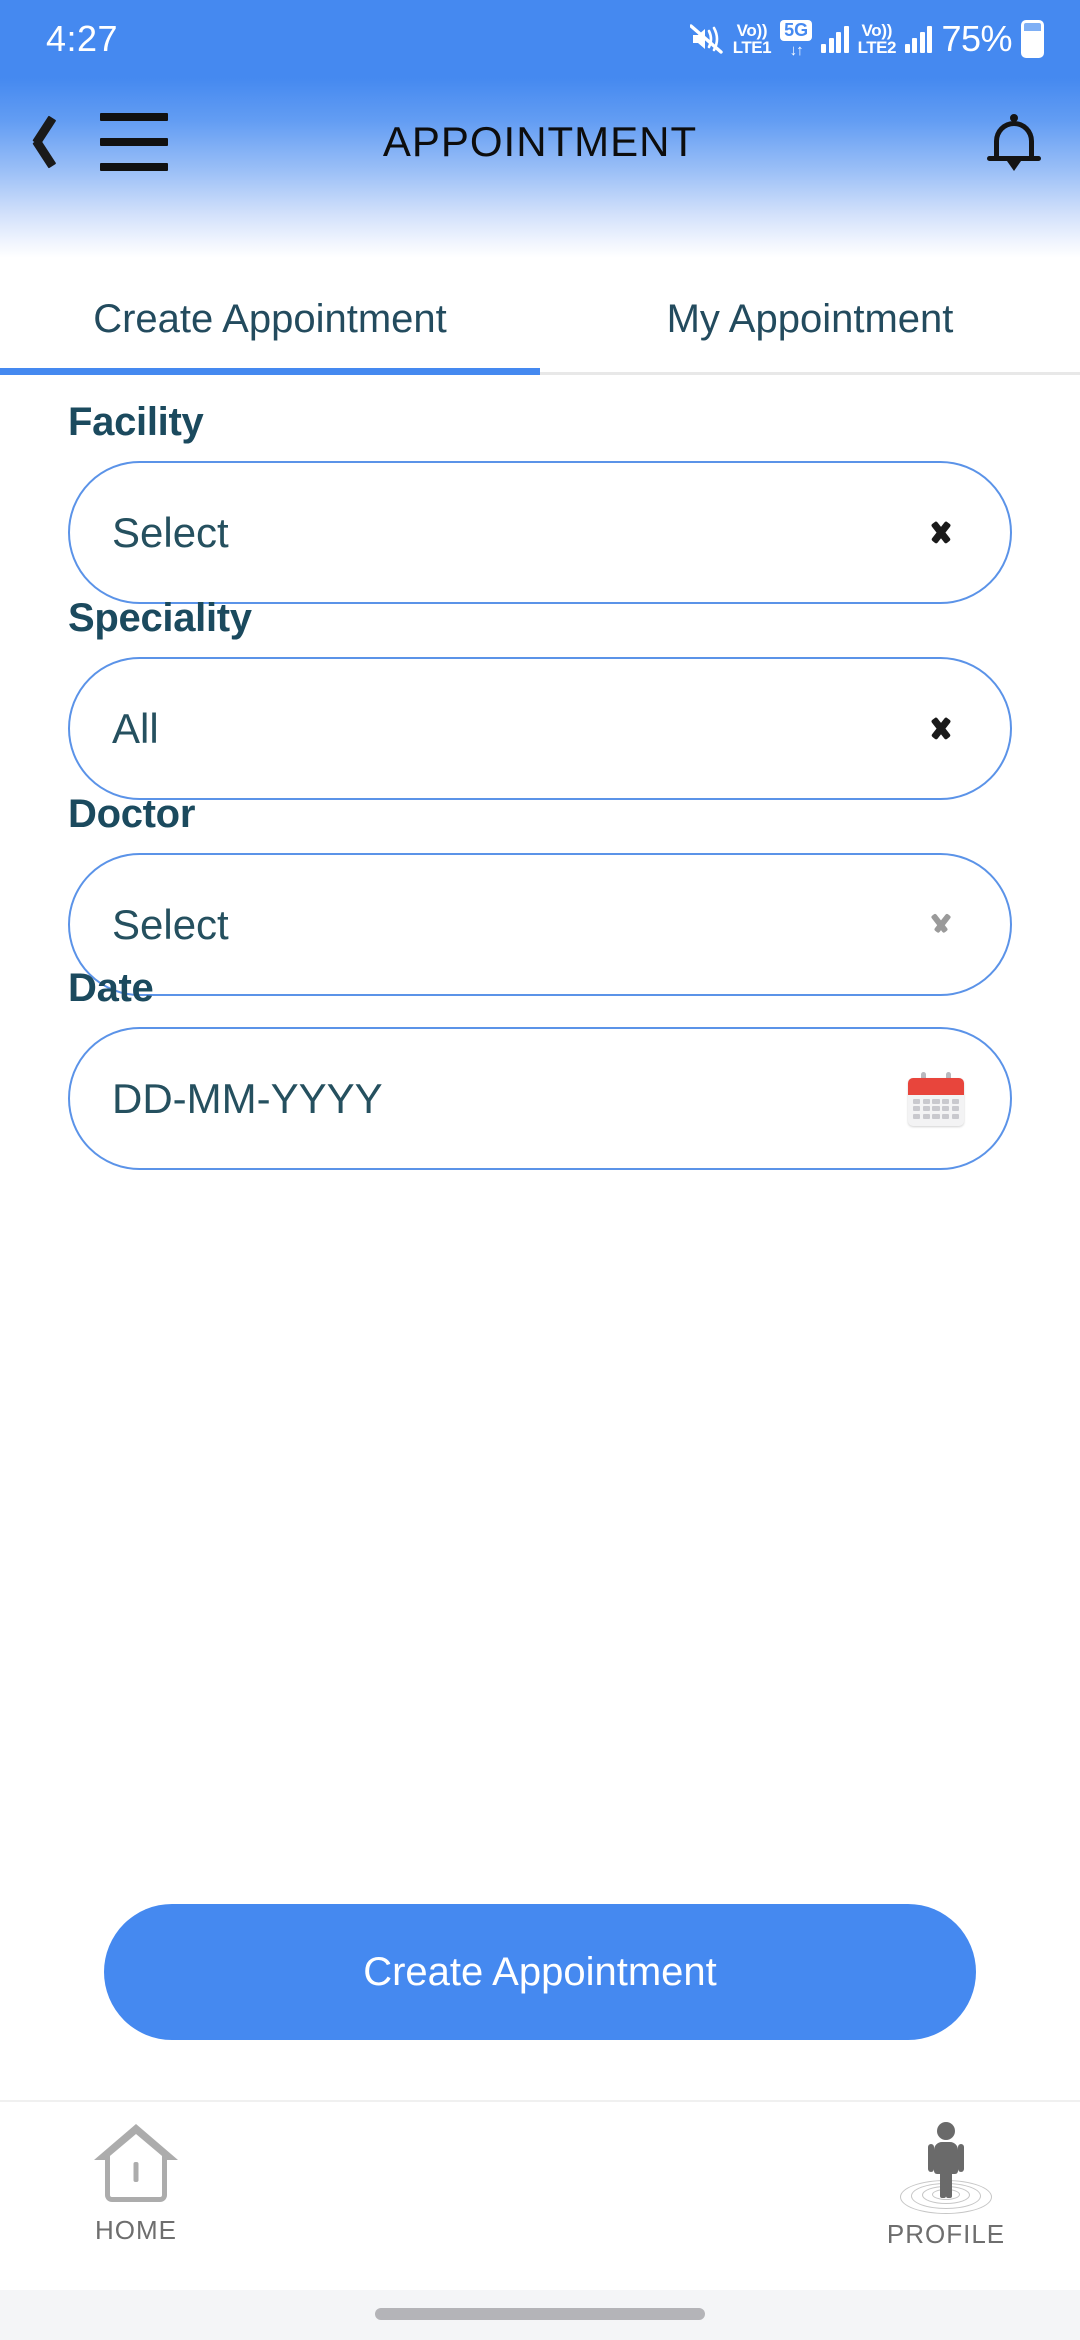 Image resolution: width=1080 pixels, height=2340 pixels. I want to click on create-appointment-button: Create Appointment, so click(540, 1972).